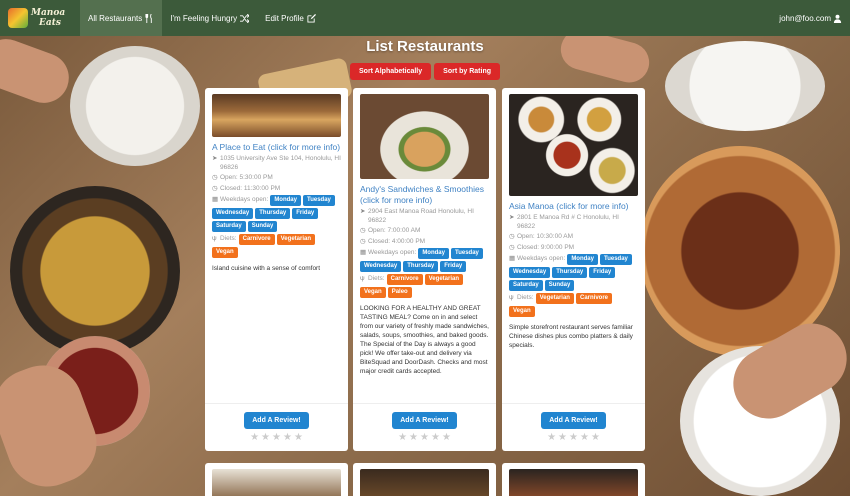 This screenshot has height=496, width=850. Describe the element at coordinates (837, 18) in the screenshot. I see `user-icon` at that location.